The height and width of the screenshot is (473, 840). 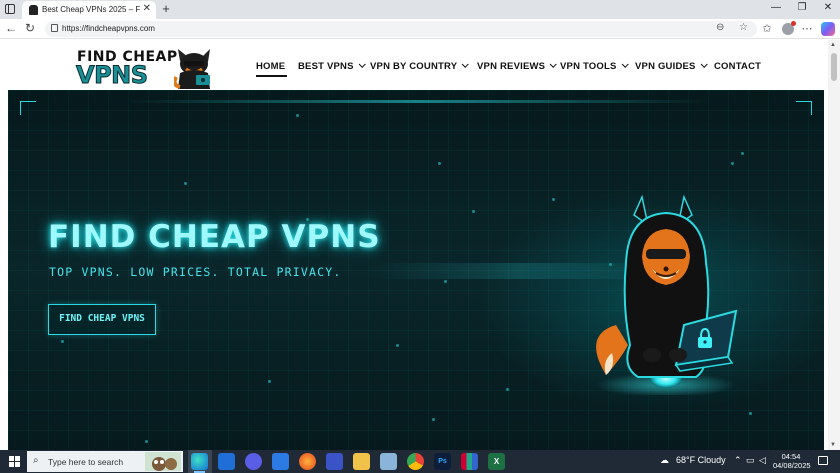 I want to click on taskbar-clock: 04:54 04/08/2025, so click(x=792, y=461).